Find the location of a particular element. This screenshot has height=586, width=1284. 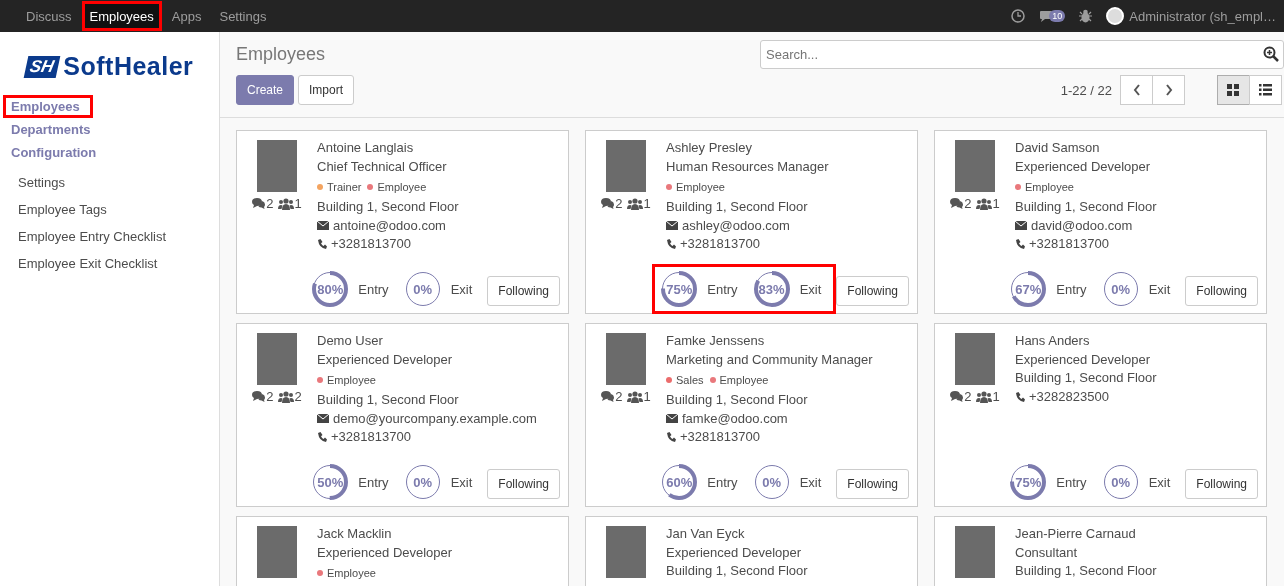

sidebar-item: Employees is located at coordinates (48, 106).